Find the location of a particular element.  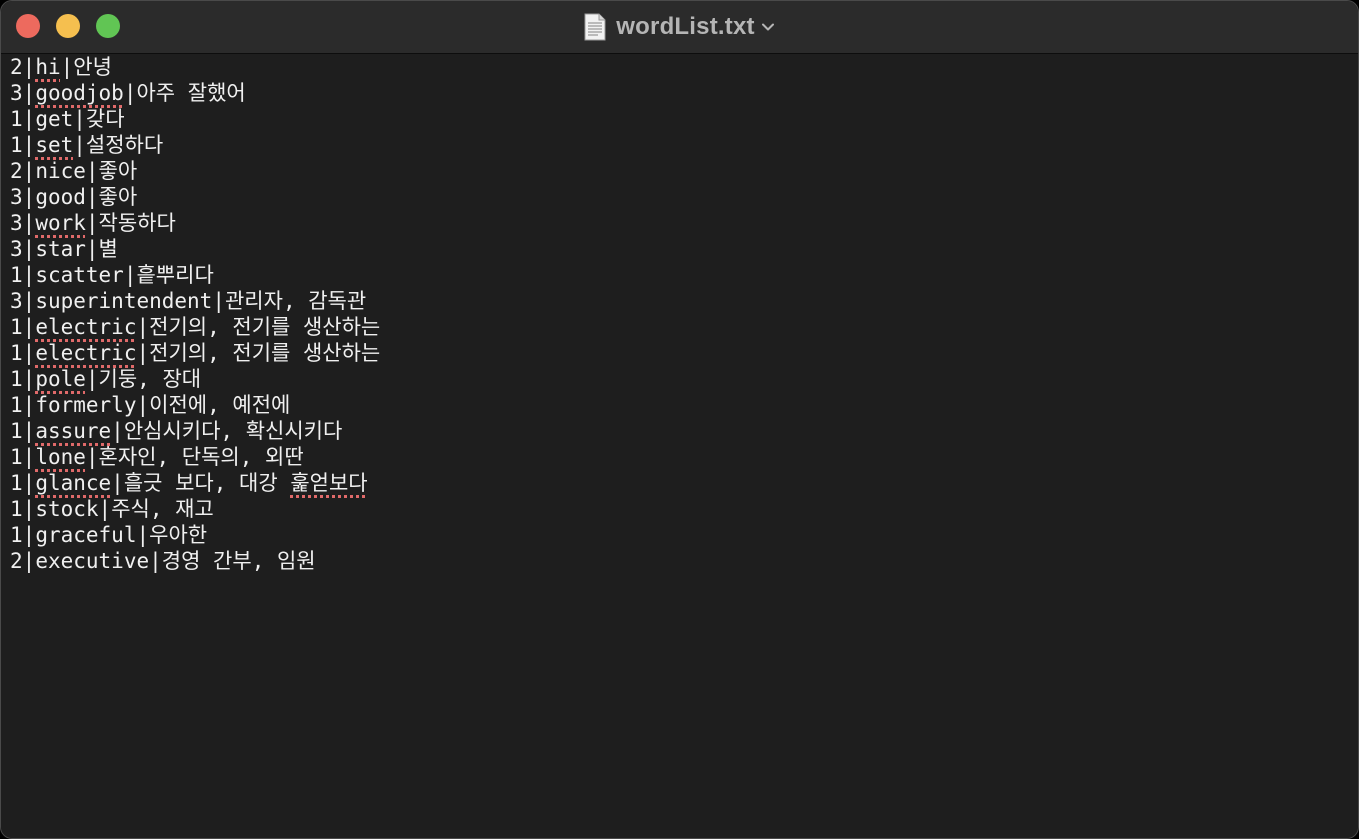

document-icon is located at coordinates (595, 27).